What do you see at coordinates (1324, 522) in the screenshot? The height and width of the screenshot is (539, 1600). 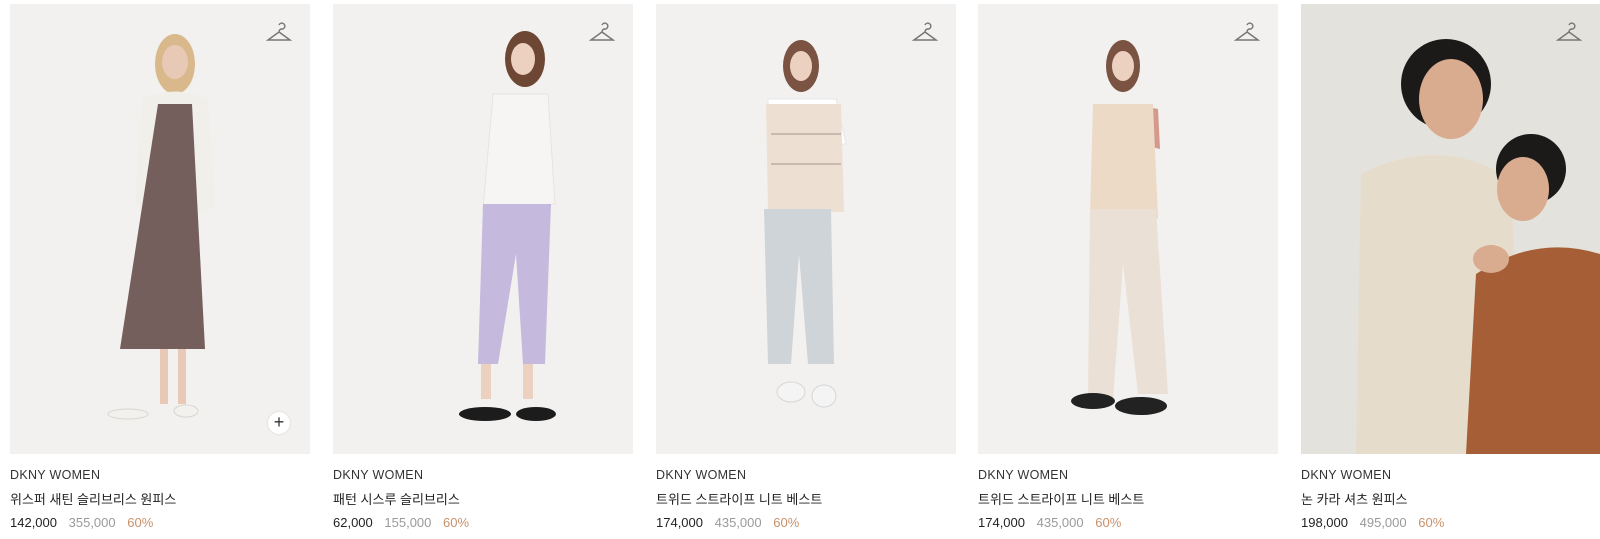 I see `sale-price: 198,000` at bounding box center [1324, 522].